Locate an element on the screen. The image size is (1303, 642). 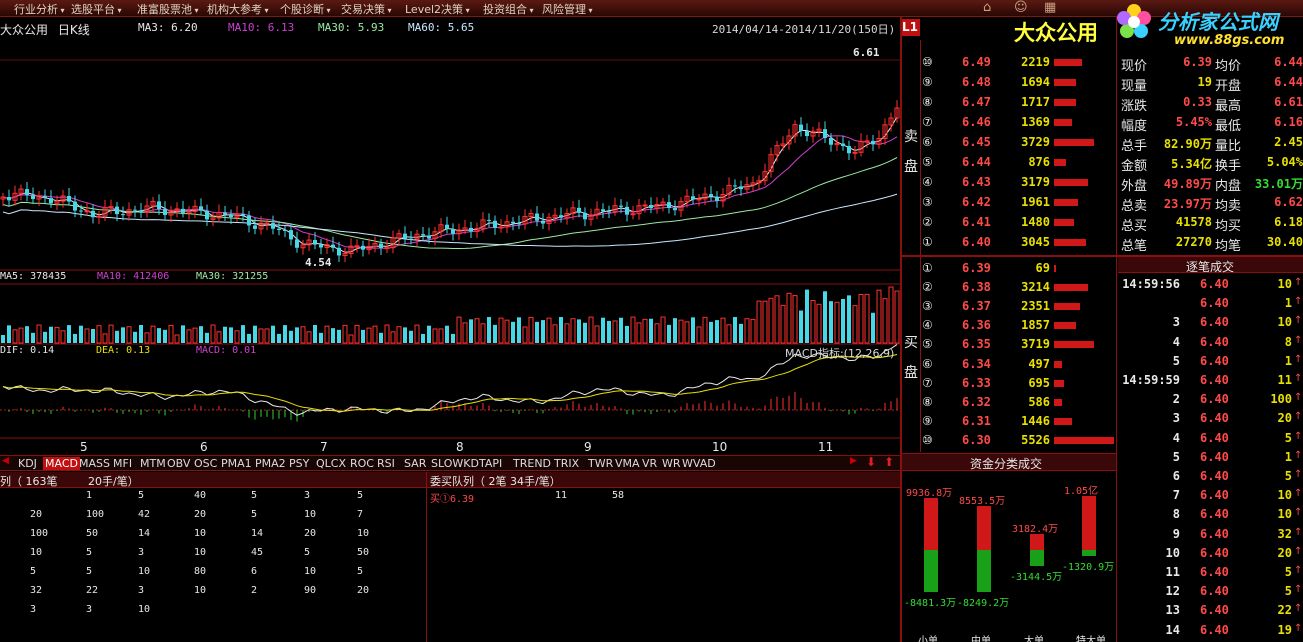
tab-roc: ROC is located at coordinates (362, 463).